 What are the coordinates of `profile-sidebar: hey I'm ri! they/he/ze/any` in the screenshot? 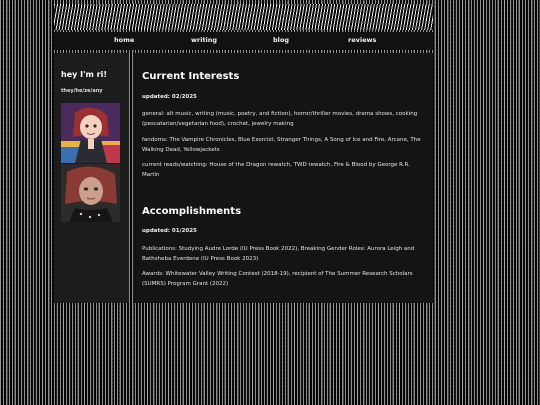 It's located at (91, 178).